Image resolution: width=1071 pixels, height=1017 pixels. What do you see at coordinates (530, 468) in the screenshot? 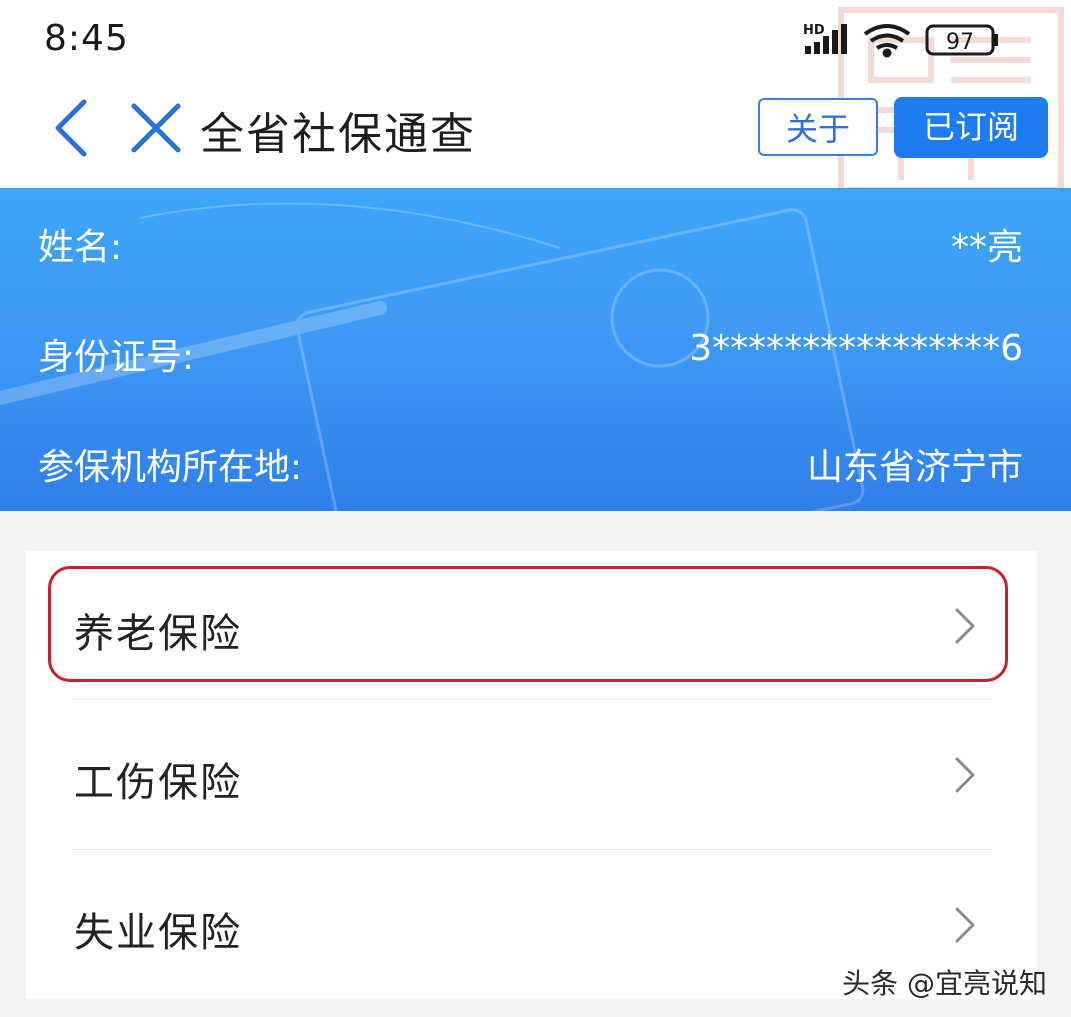
I see `location-row: 参保机构所在地: 山东省济宁市` at bounding box center [530, 468].